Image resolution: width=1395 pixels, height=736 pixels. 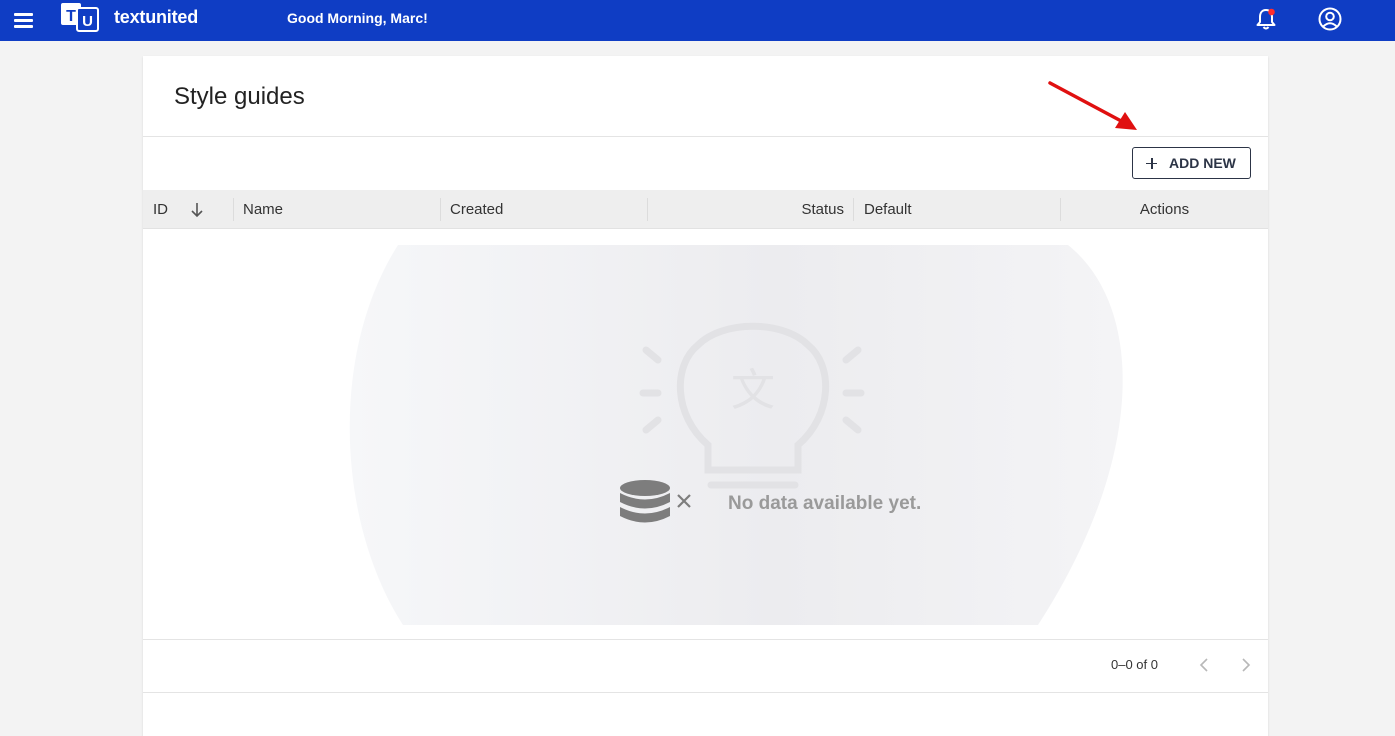 I want to click on user-circle-icon, so click(x=1330, y=19).